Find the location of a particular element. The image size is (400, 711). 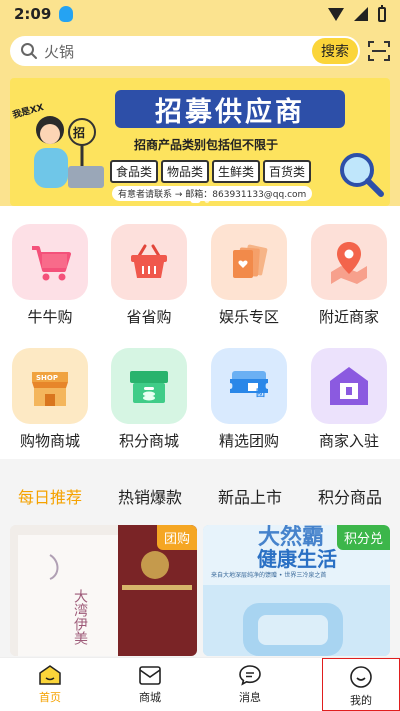

mall-icon is located at coordinates (150, 675).